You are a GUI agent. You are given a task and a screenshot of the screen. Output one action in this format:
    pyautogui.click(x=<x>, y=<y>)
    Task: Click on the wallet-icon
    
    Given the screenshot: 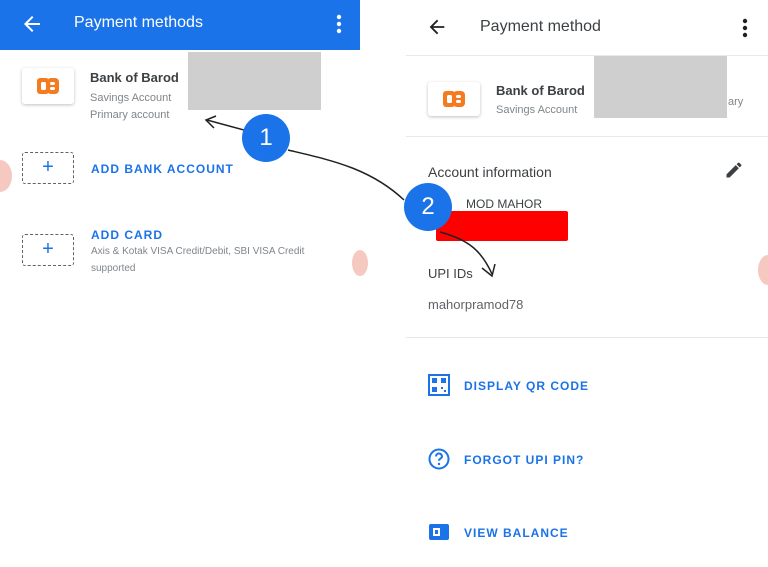 What is the action you would take?
    pyautogui.click(x=439, y=532)
    